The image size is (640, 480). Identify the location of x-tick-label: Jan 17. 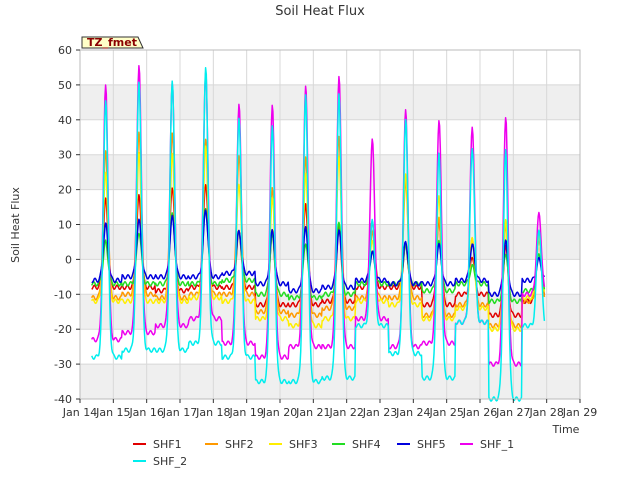
(179, 412).